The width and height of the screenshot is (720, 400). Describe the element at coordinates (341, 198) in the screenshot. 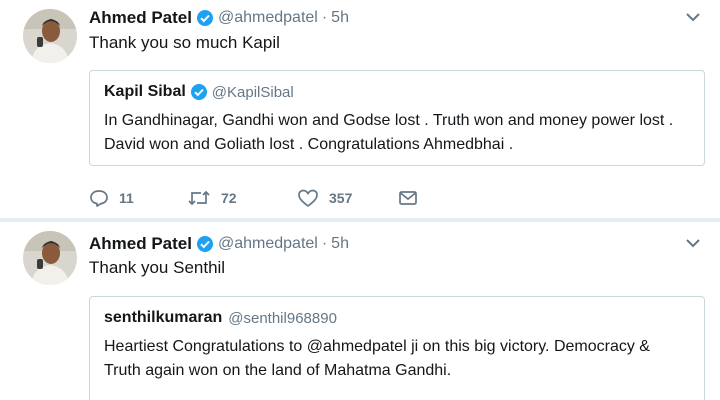

I see `like-count: 357` at that location.